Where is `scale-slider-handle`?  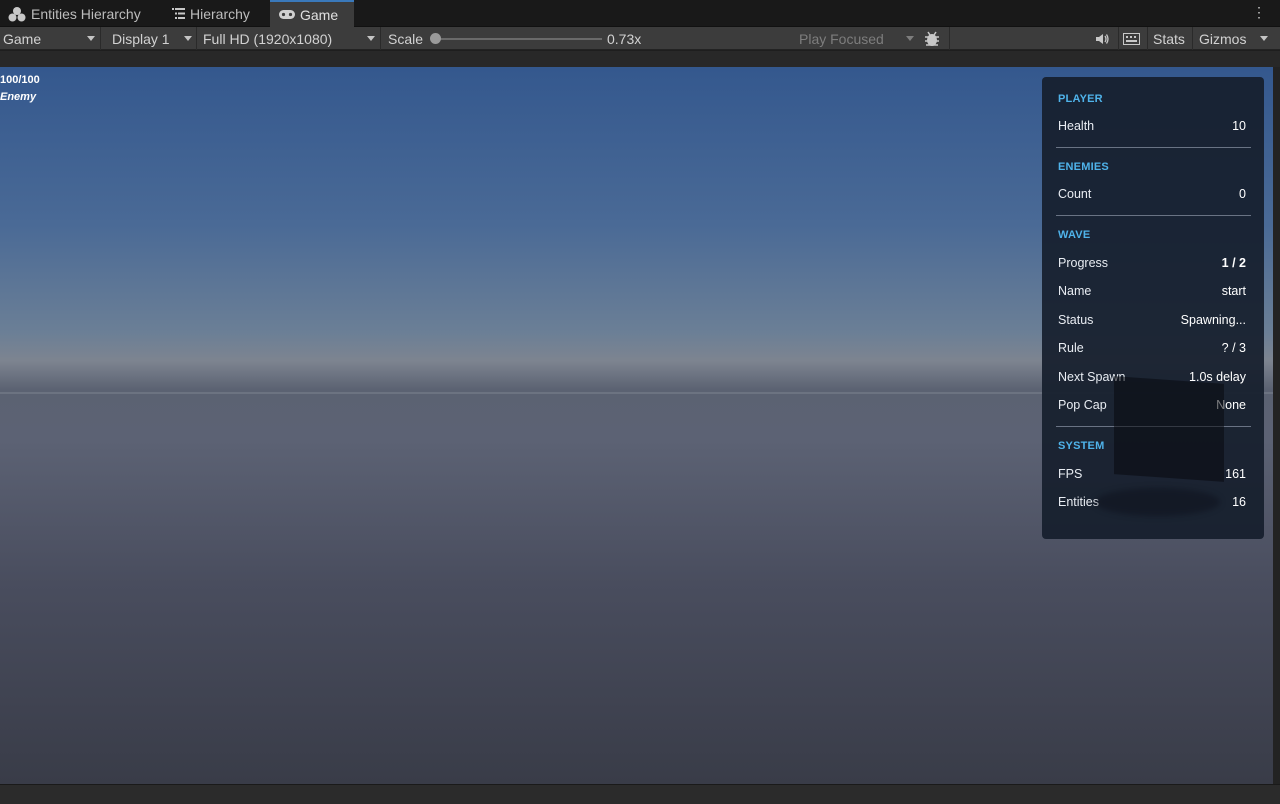
scale-slider-handle is located at coordinates (435, 38).